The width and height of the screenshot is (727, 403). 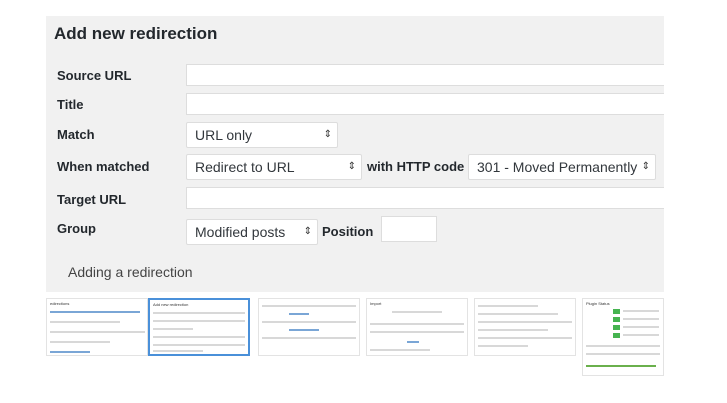 What do you see at coordinates (240, 232) in the screenshot?
I see `group-select-value: Modified posts` at bounding box center [240, 232].